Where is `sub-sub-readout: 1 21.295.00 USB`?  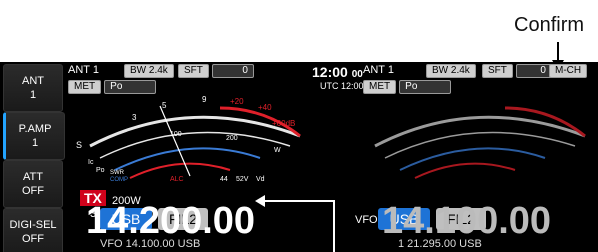 sub-sub-readout: 1 21.295.00 USB is located at coordinates (440, 244).